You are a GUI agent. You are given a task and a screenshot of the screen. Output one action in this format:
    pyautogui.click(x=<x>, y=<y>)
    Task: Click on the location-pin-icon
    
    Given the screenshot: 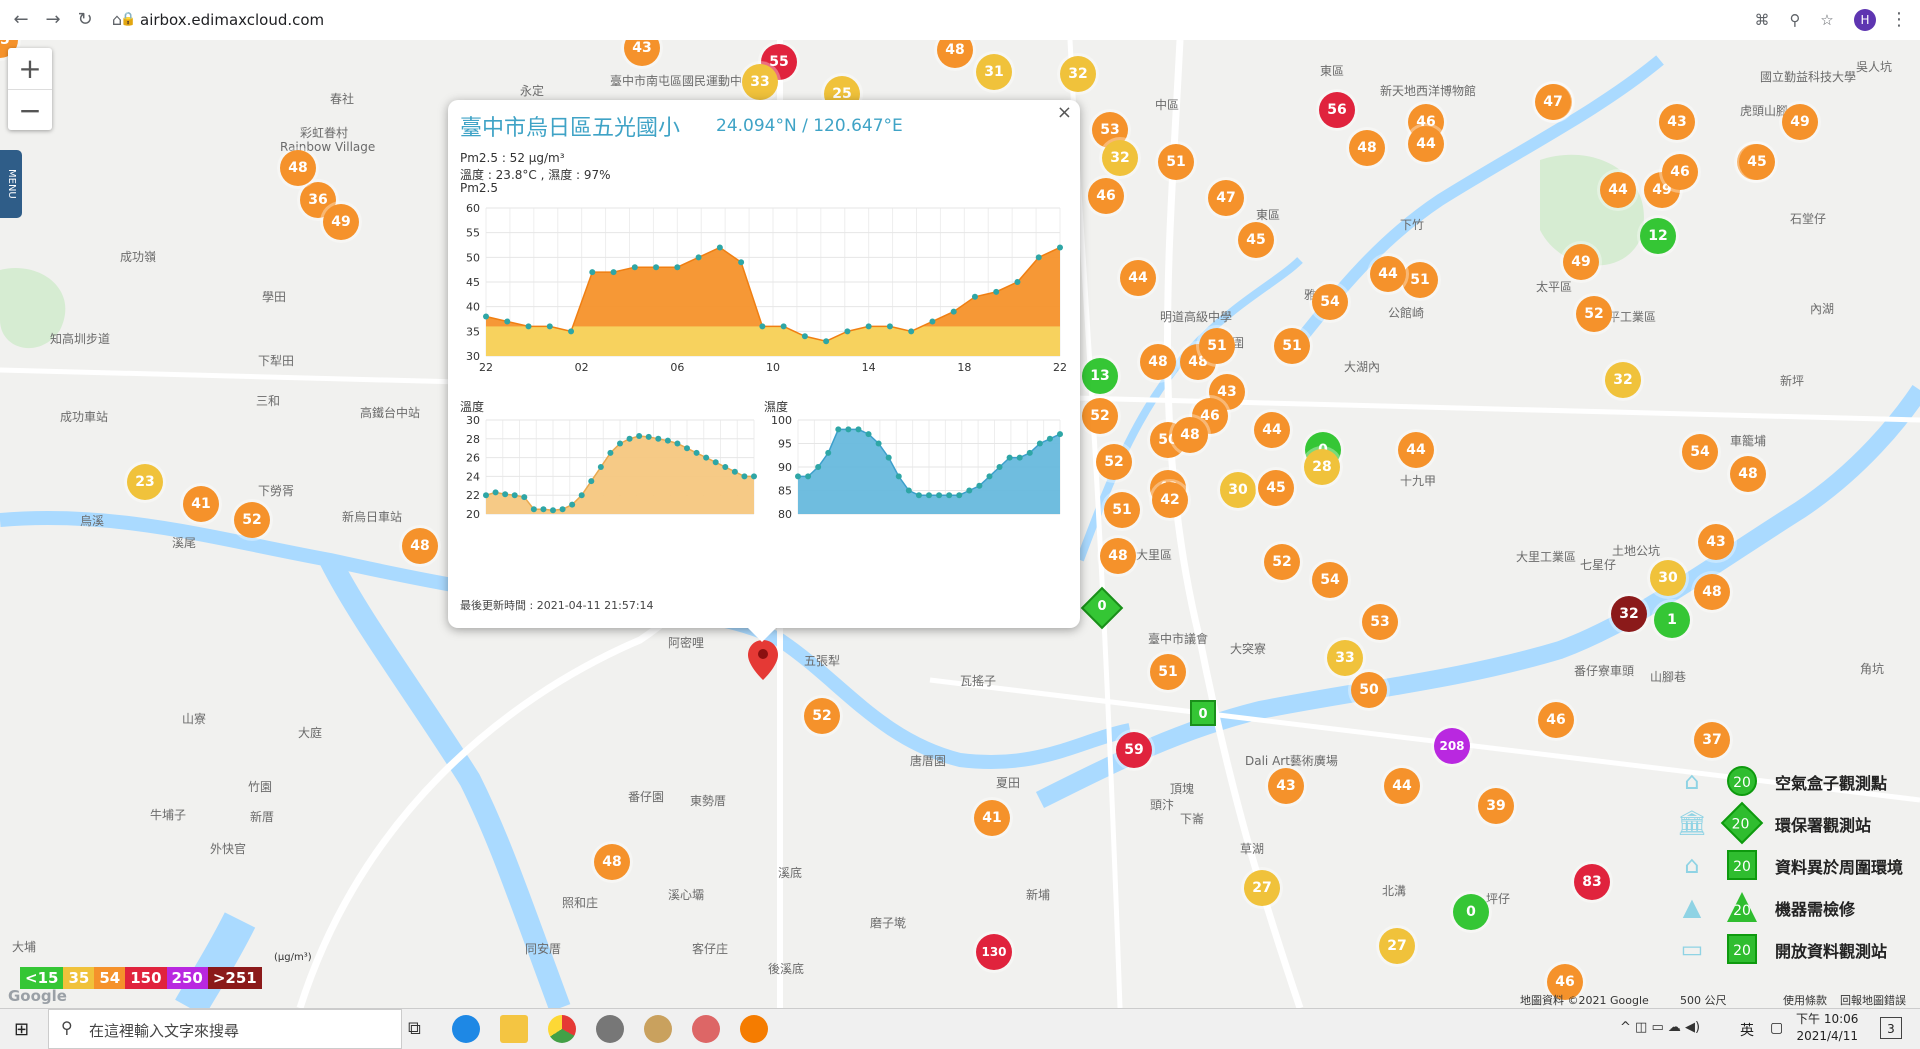 What is the action you would take?
    pyautogui.click(x=763, y=660)
    